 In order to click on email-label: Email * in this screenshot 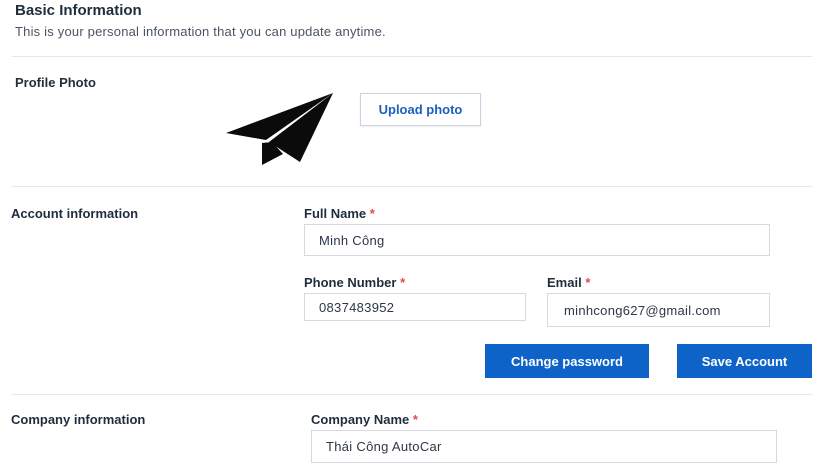, I will do `click(568, 282)`.